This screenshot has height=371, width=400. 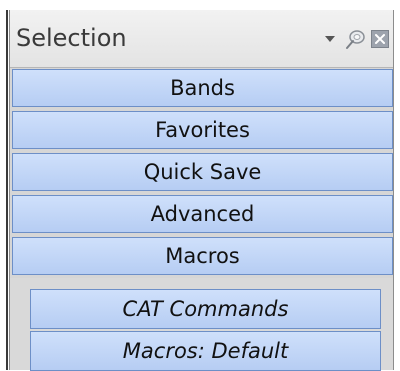 I want to click on pin-icon, so click(x=355, y=39).